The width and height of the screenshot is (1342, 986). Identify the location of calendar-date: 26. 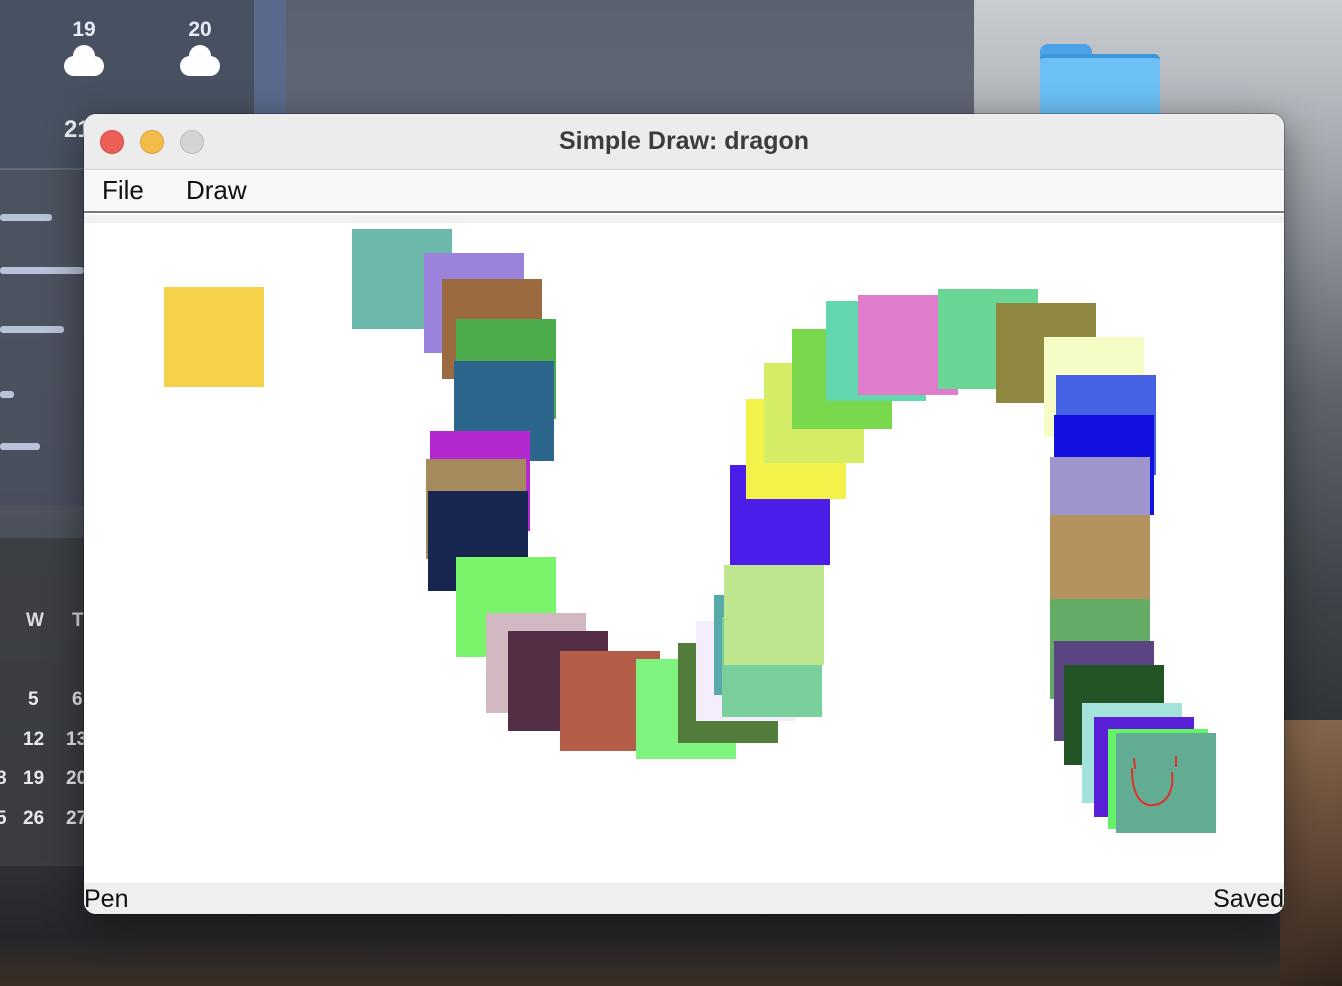
(34, 818).